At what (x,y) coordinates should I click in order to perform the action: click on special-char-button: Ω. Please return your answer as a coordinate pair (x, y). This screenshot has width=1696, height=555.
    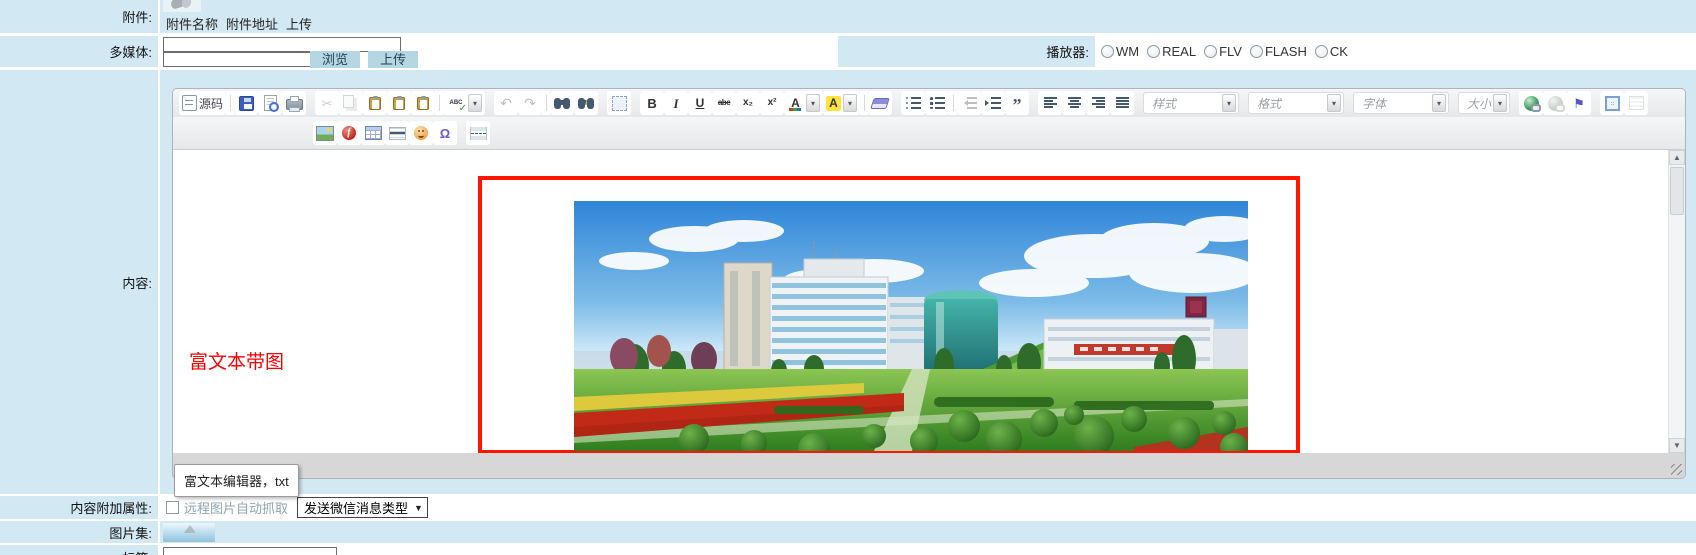
    Looking at the image, I should click on (445, 133).